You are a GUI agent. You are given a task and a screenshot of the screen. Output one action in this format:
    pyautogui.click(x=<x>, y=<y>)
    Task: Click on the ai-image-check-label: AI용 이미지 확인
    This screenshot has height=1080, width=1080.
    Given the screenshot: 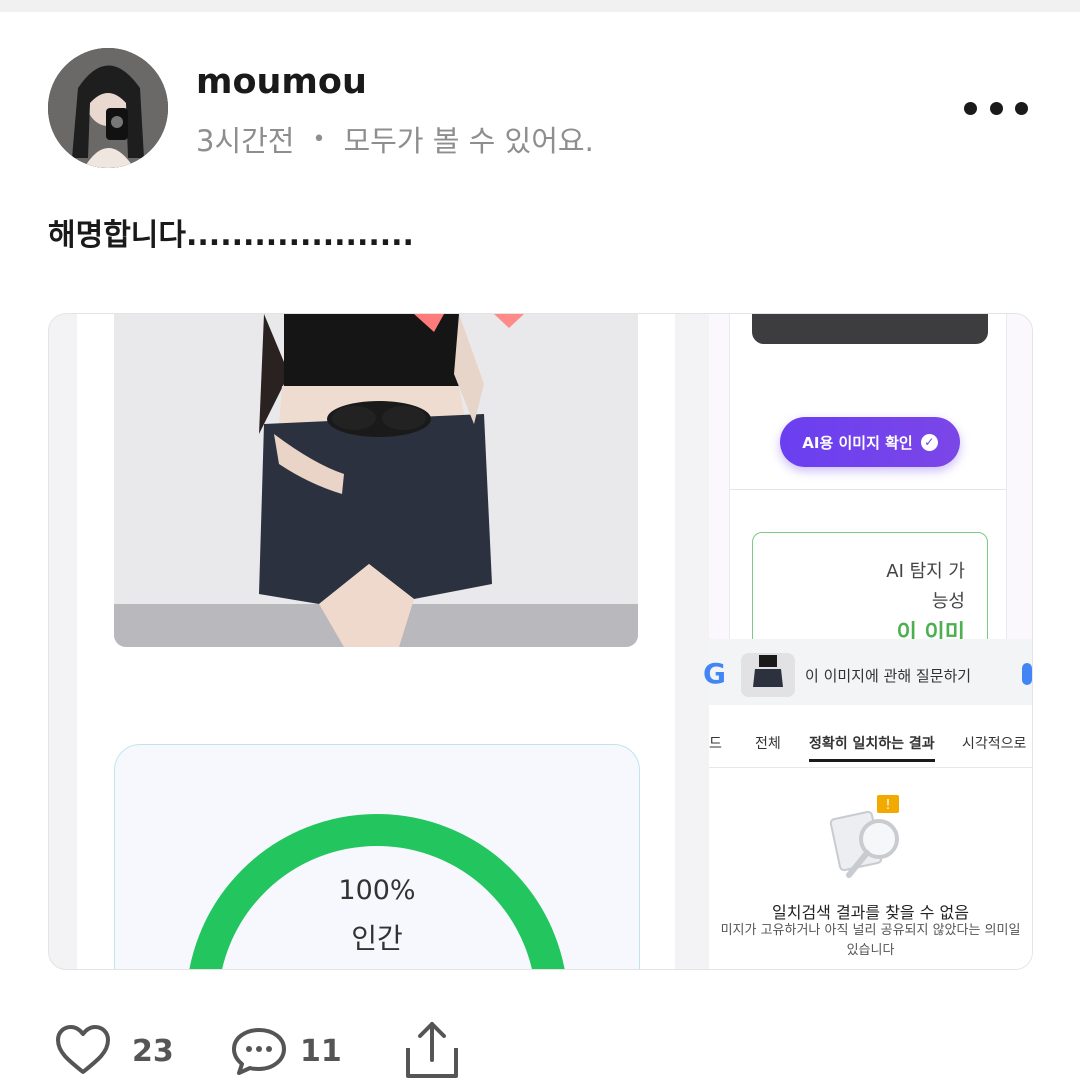 What is the action you would take?
    pyautogui.click(x=857, y=442)
    